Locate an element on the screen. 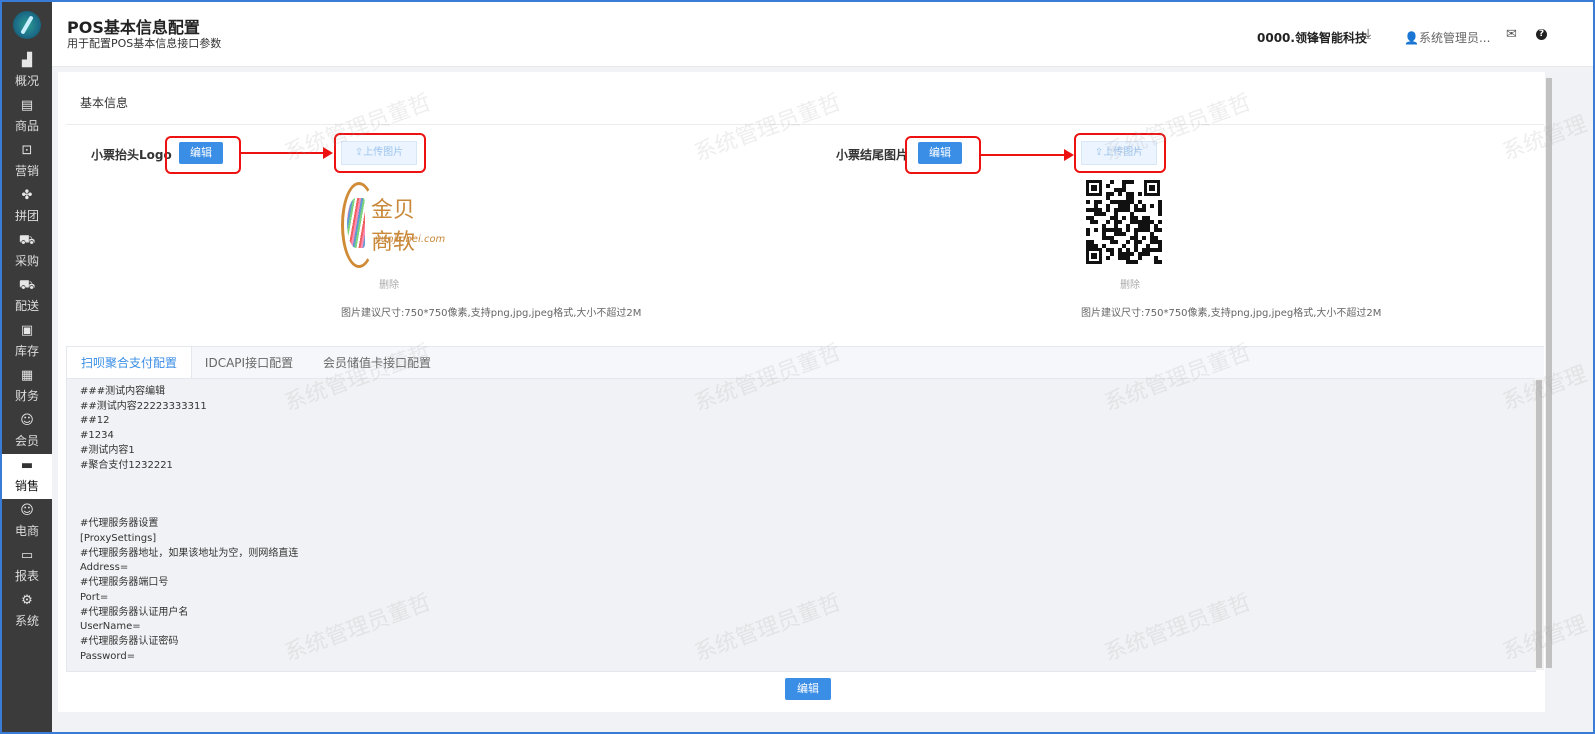 The height and width of the screenshot is (734, 1595). tab-scan-pay-config: 扫呗聚合支付配置 is located at coordinates (129, 363).